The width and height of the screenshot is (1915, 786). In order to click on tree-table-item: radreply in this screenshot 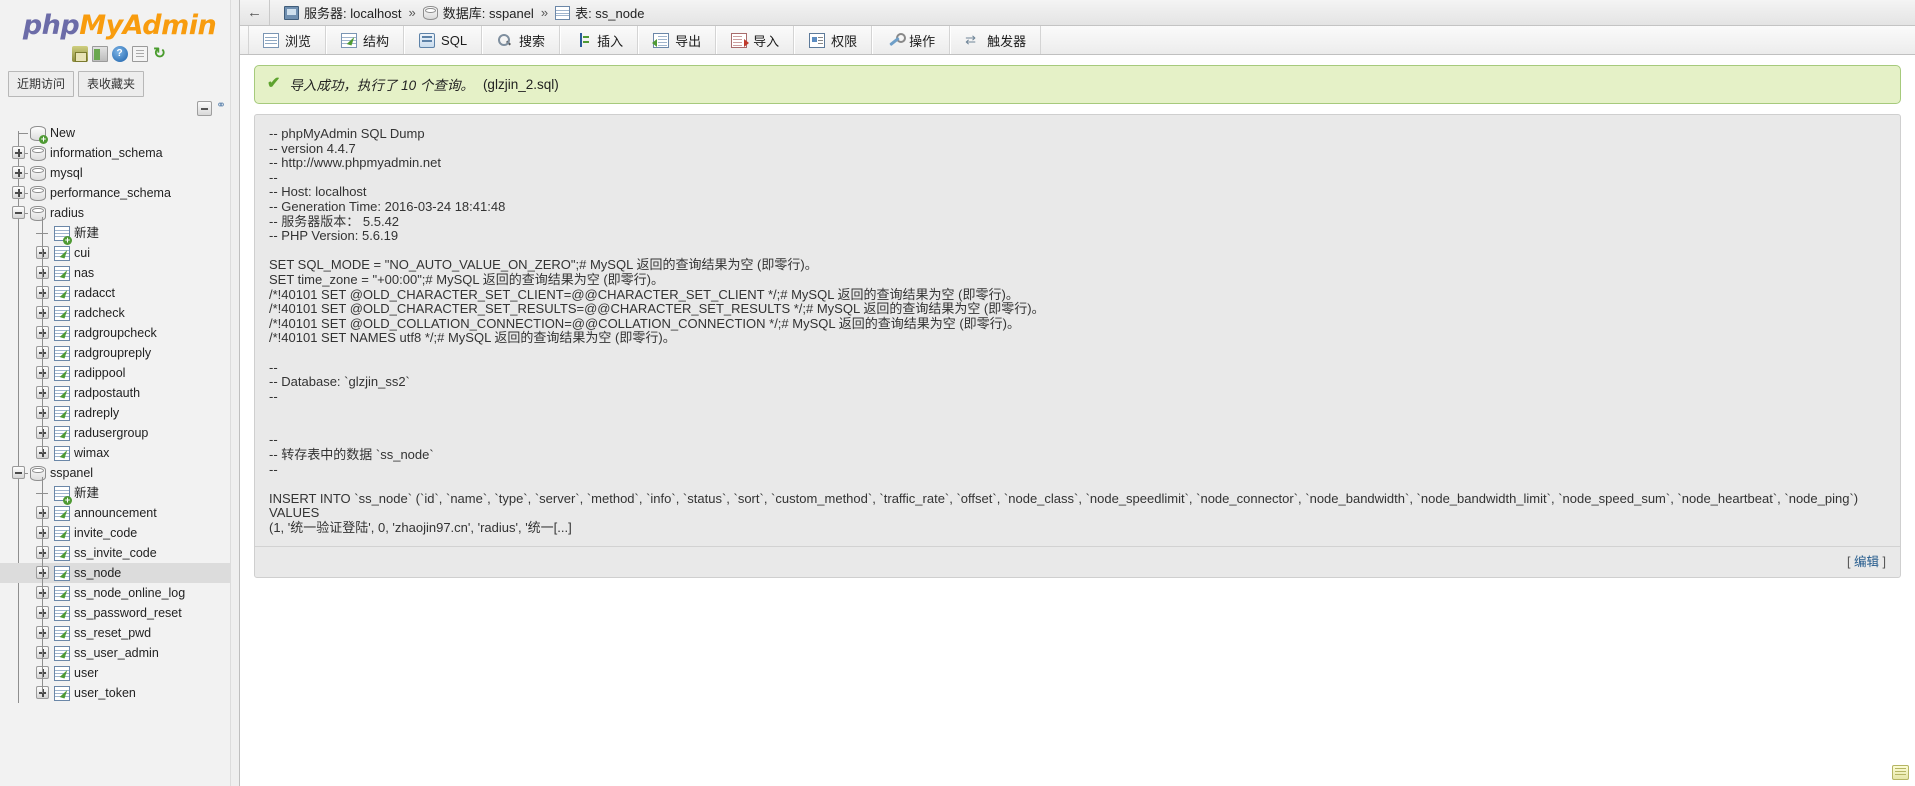, I will do `click(115, 413)`.